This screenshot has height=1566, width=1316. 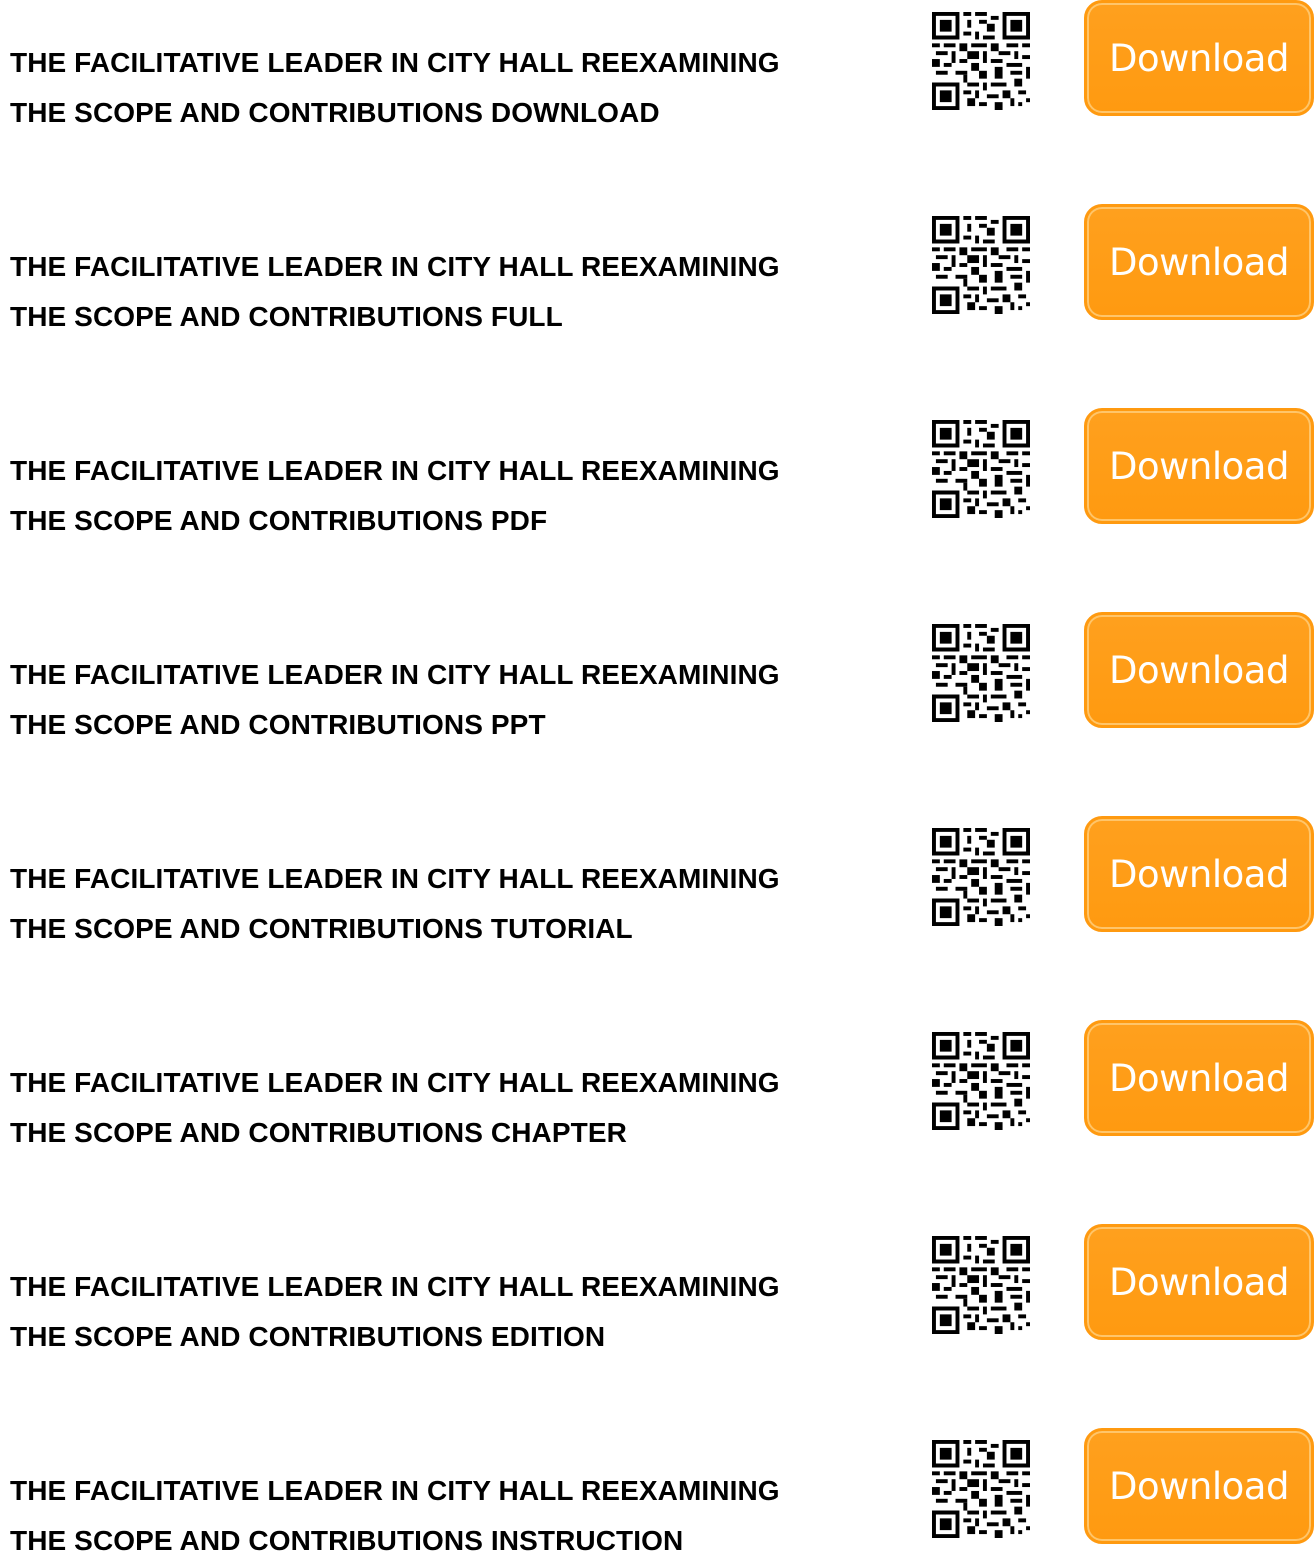 What do you see at coordinates (278, 724) in the screenshot?
I see `item-title-line-2: THE SCOPE AND CONTRIBUTIONS PPT` at bounding box center [278, 724].